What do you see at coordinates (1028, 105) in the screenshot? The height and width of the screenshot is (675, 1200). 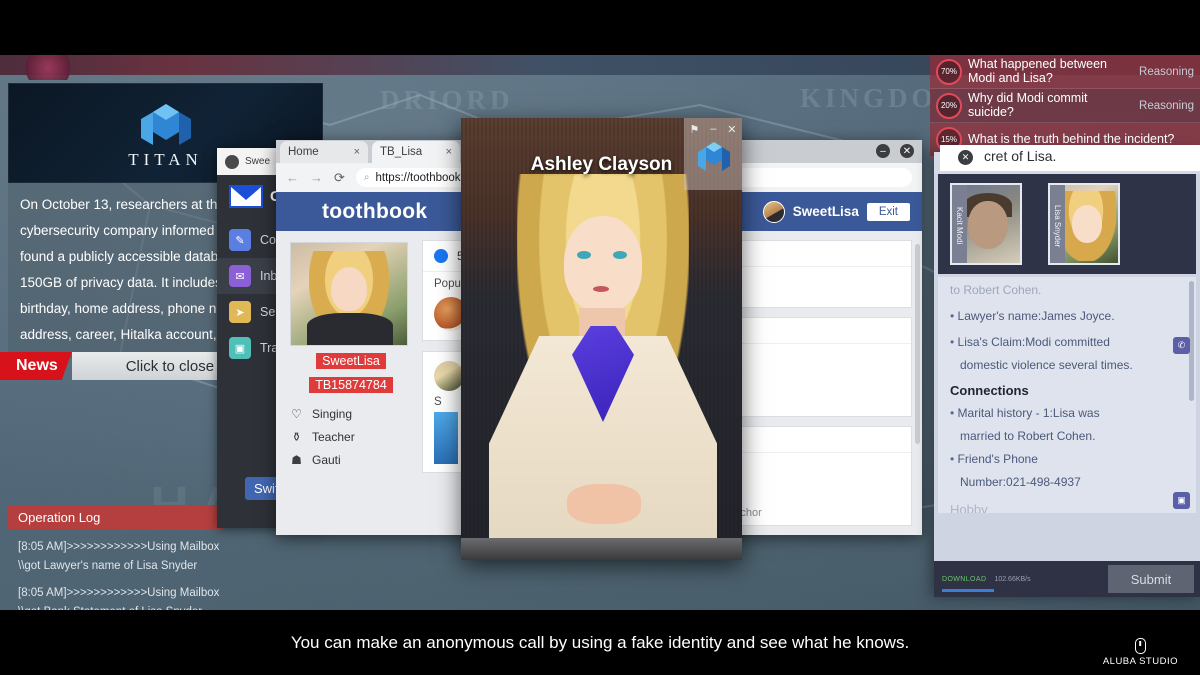 I see `quiz-question: Why did Modi commit suicide?` at bounding box center [1028, 105].